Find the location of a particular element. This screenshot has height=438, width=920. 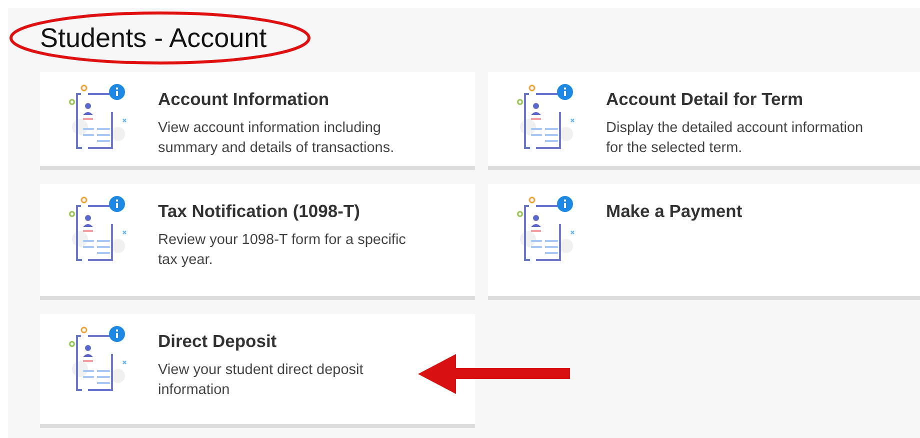

card-description: Review your 1098-T form for a specific tax year. is located at coordinates (282, 250).